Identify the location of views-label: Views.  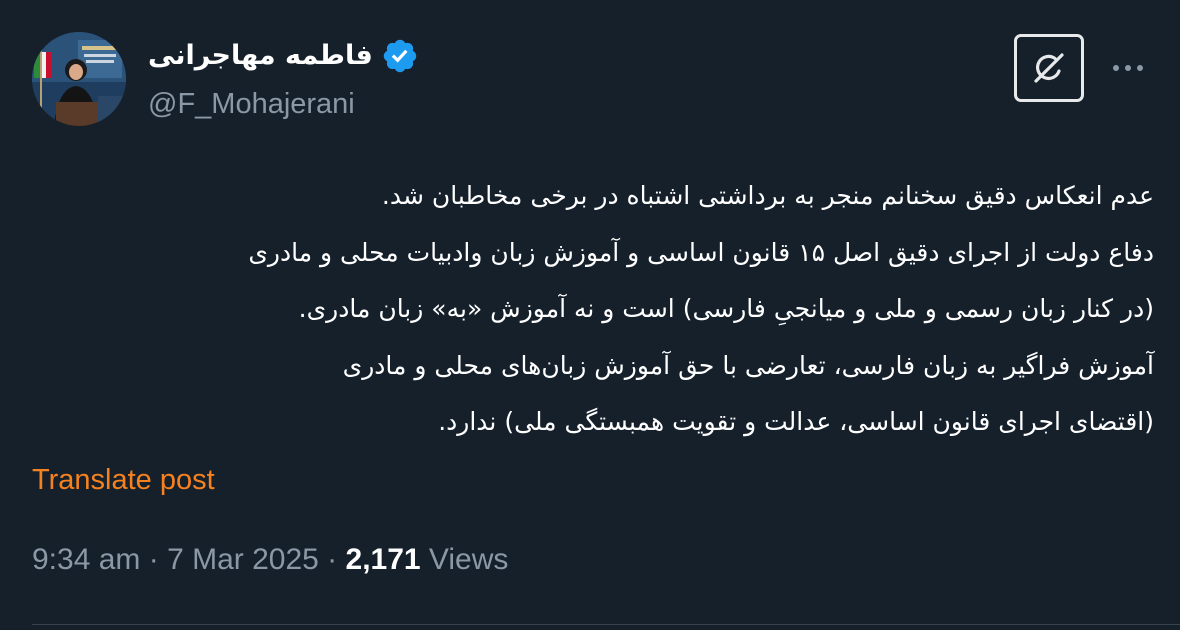
(464, 559).